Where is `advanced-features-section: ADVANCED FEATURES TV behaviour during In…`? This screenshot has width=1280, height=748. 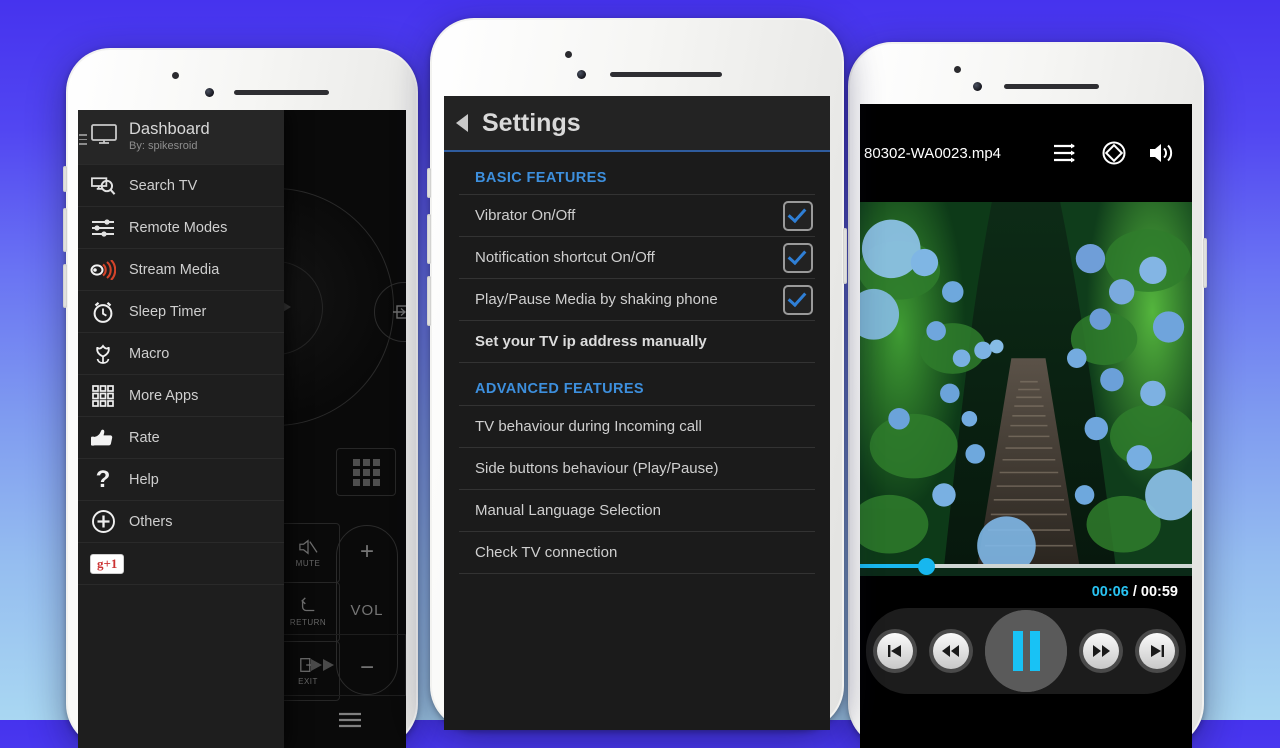
advanced-features-section: ADVANCED FEATURES TV behaviour during In… is located at coordinates (637, 468).